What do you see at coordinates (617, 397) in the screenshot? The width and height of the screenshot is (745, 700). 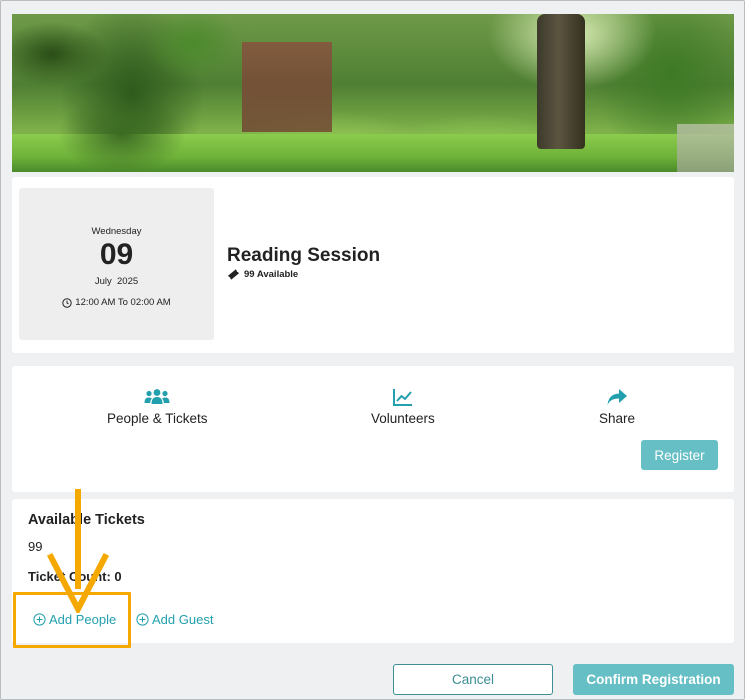 I see `share-arrow-icon` at bounding box center [617, 397].